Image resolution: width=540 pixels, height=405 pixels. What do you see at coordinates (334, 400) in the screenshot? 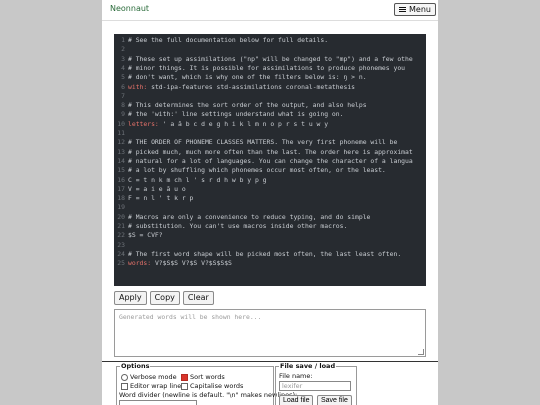
I see `save-file-button: Save file` at bounding box center [334, 400].